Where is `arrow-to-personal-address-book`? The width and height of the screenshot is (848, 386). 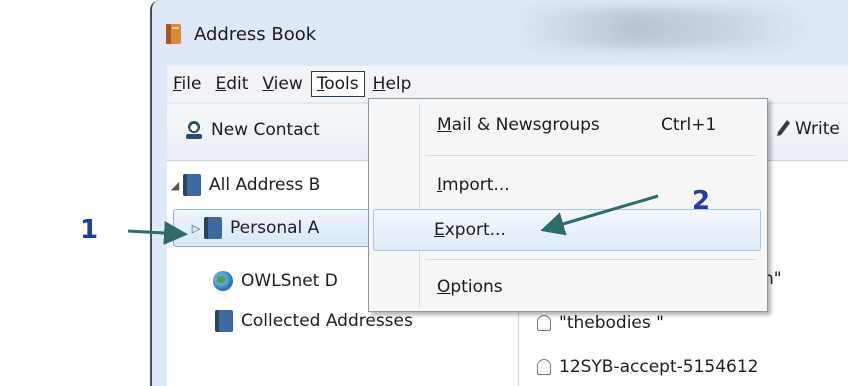
arrow-to-personal-address-book is located at coordinates (157, 233).